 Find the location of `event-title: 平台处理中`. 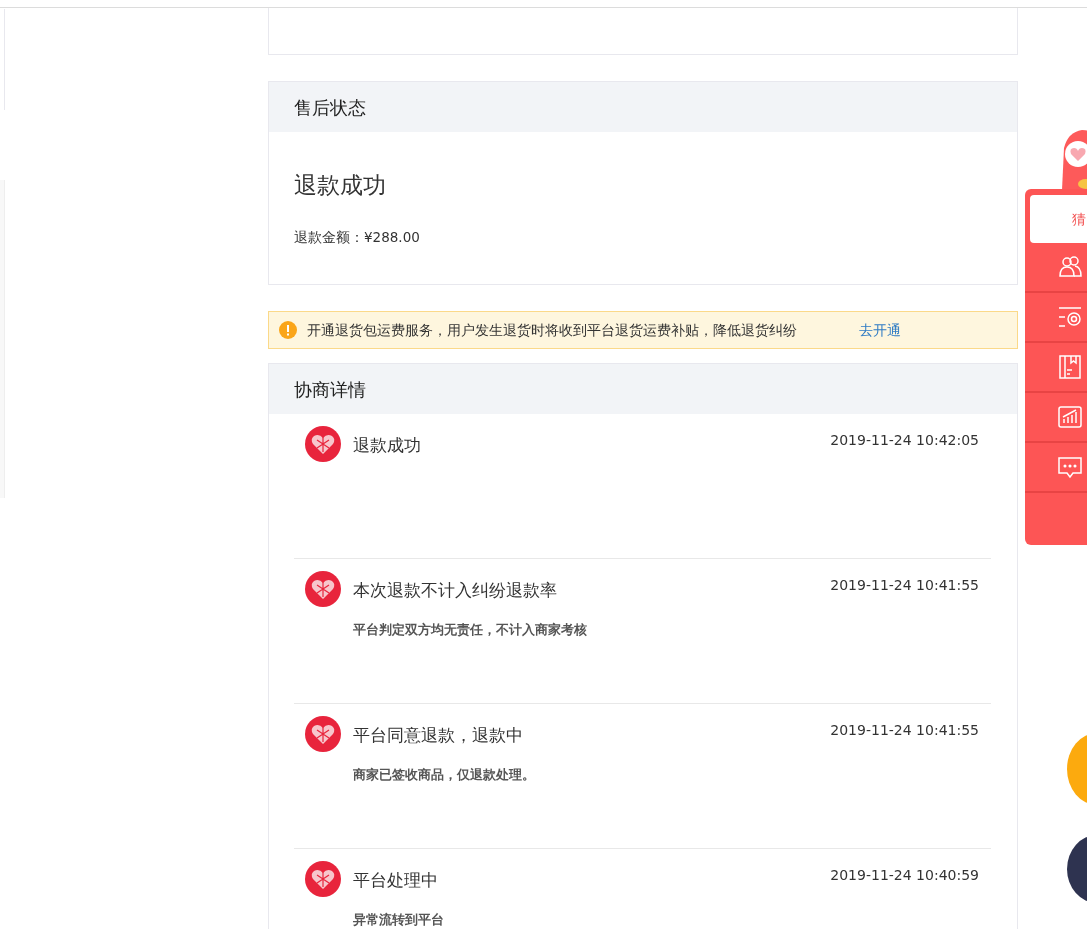

event-title: 平台处理中 is located at coordinates (396, 880).